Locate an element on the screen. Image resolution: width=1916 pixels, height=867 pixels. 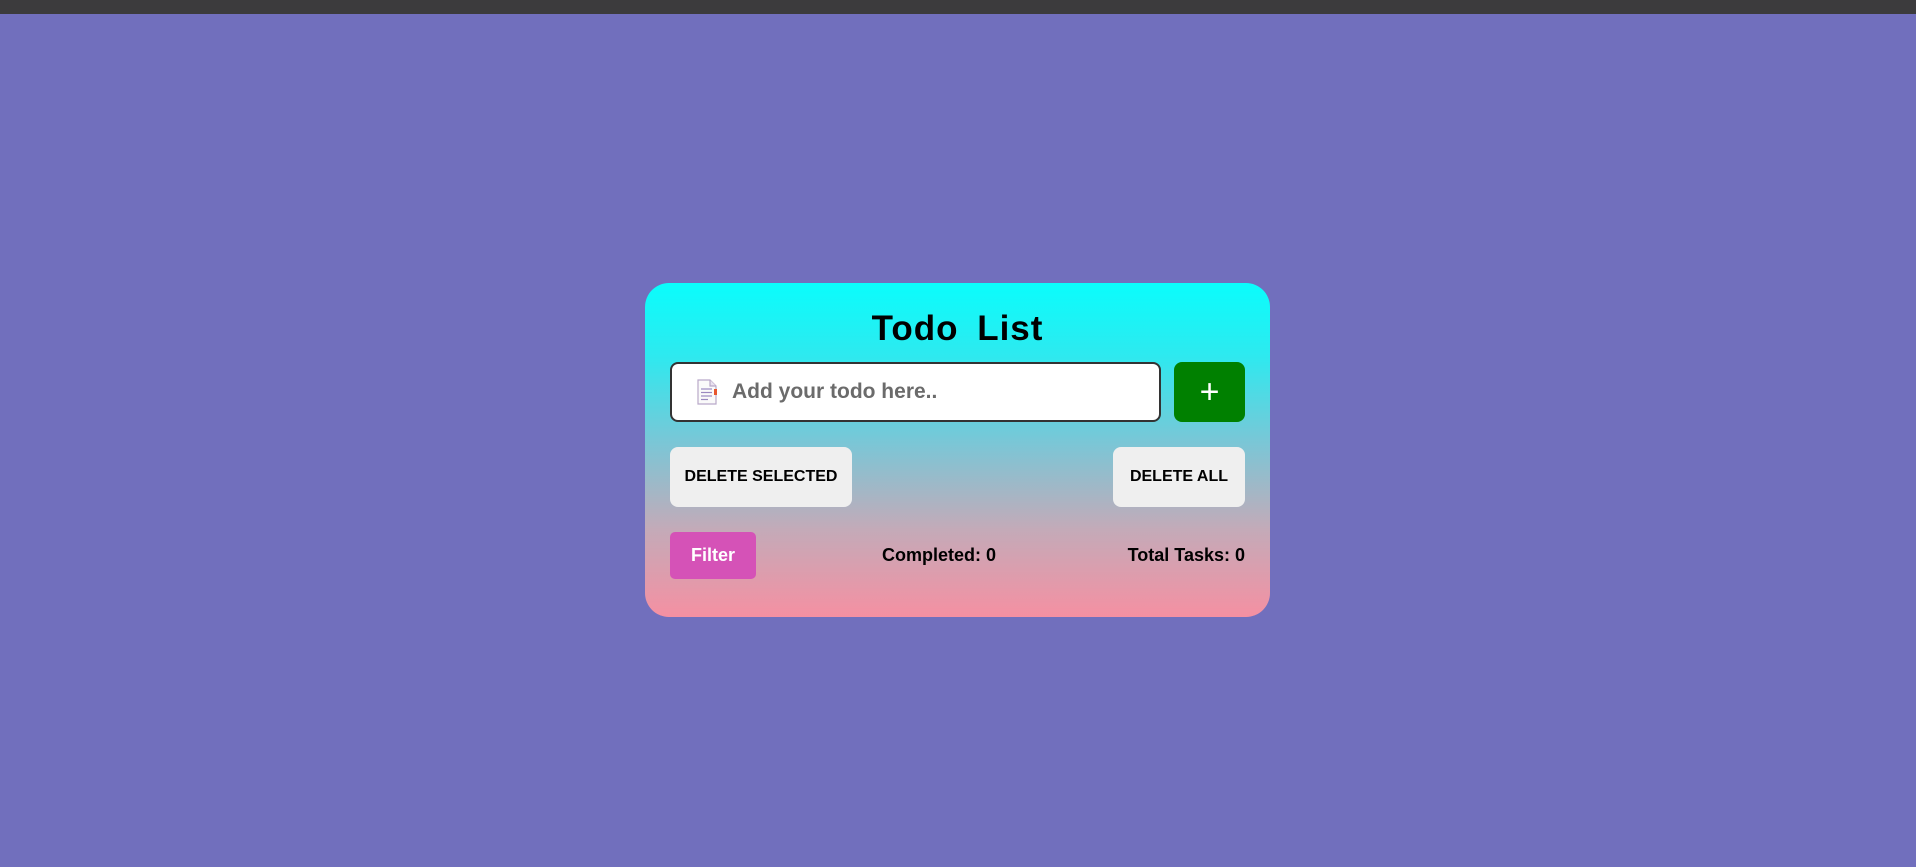
plus-icon: + is located at coordinates (1209, 391).